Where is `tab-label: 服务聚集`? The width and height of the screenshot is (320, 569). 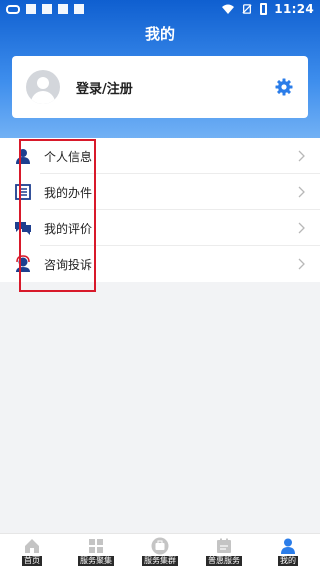 tab-label: 服务聚集 is located at coordinates (96, 561).